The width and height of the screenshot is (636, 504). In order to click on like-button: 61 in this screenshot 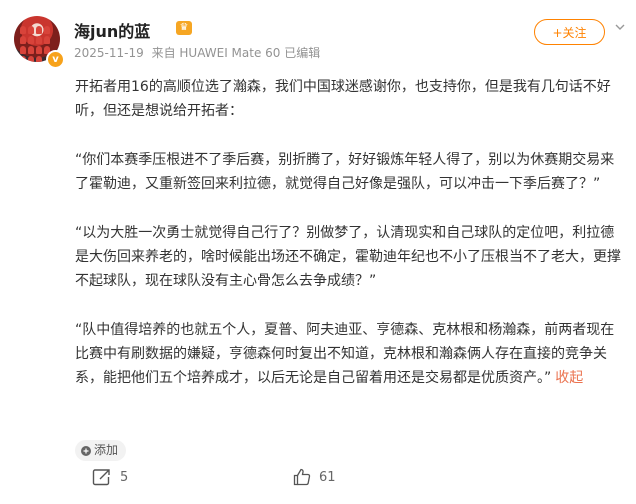, I will do `click(314, 477)`.